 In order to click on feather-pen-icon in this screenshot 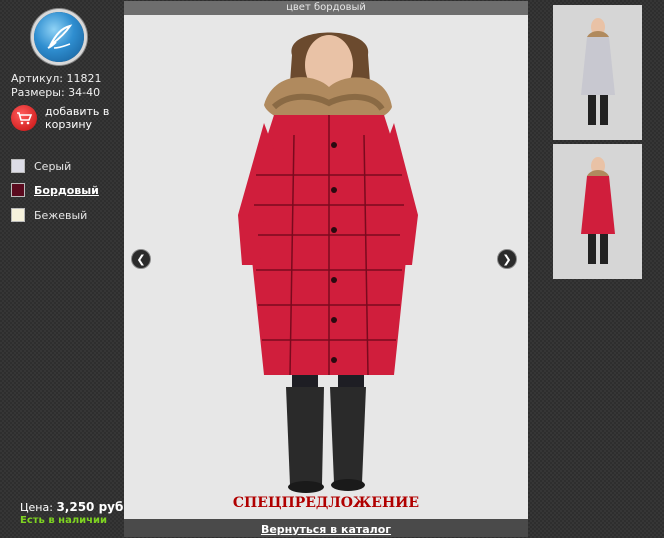, I will do `click(60, 36)`.